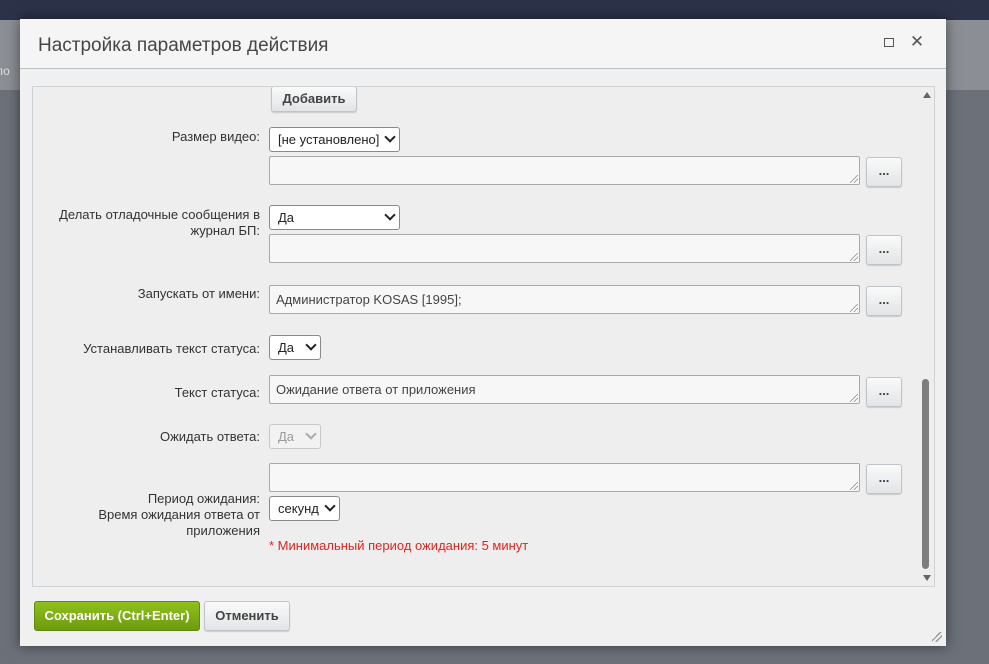 The image size is (989, 664). Describe the element at coordinates (927, 336) in the screenshot. I see `content-scrollbar` at that location.